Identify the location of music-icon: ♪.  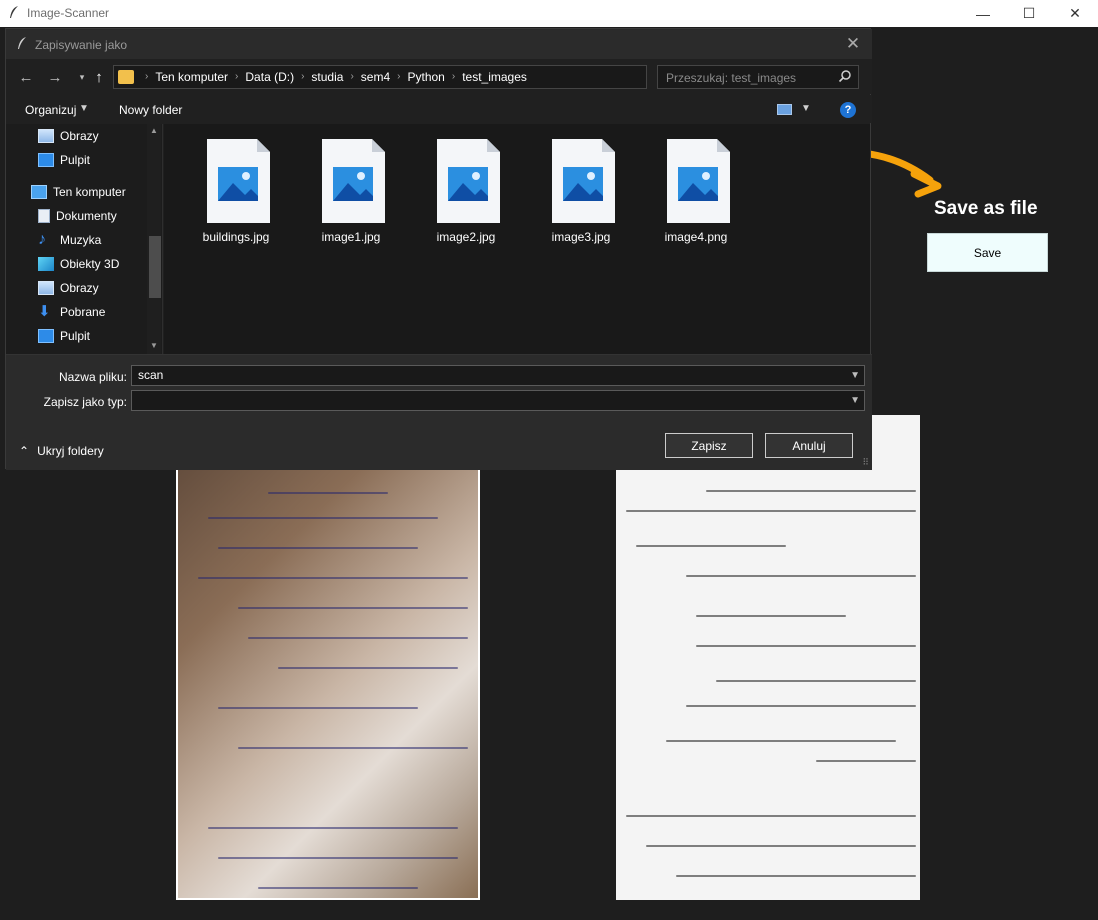
(42, 239).